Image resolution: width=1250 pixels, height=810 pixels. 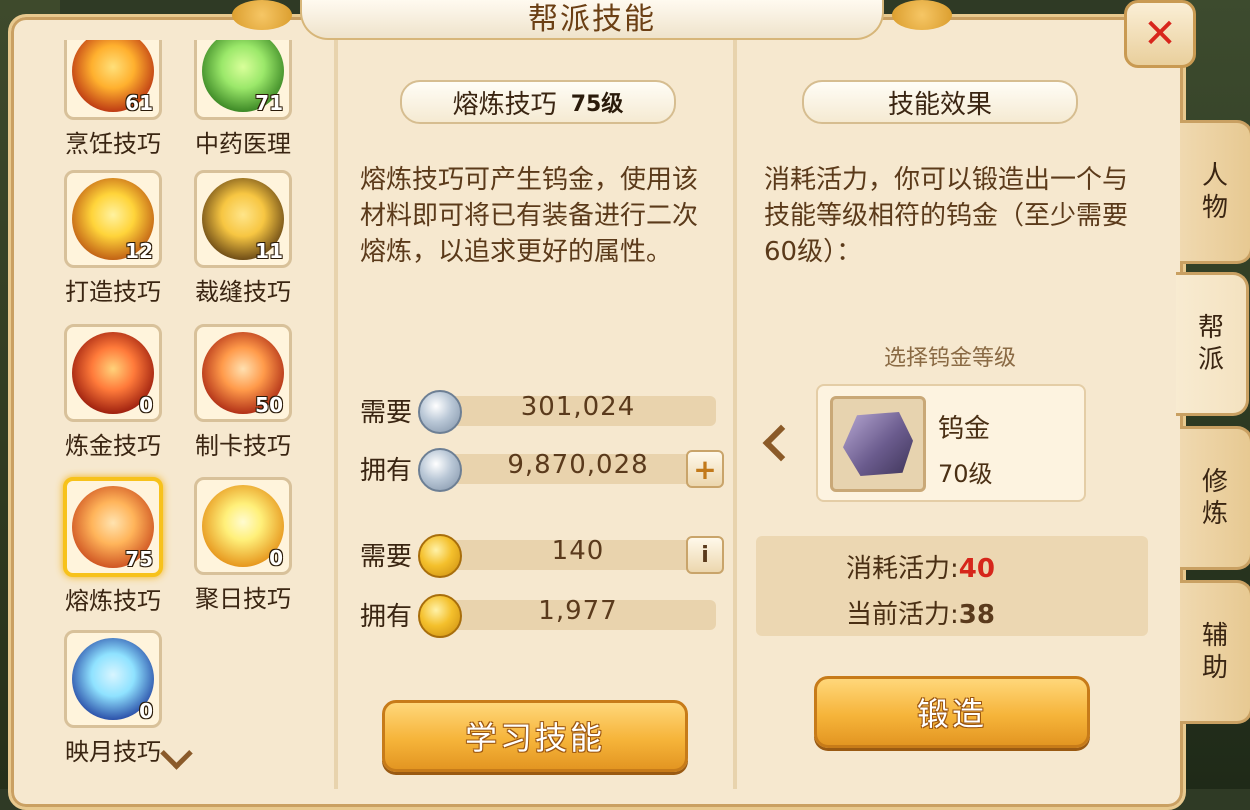 I want to click on close-icon: ✕, so click(x=1160, y=34).